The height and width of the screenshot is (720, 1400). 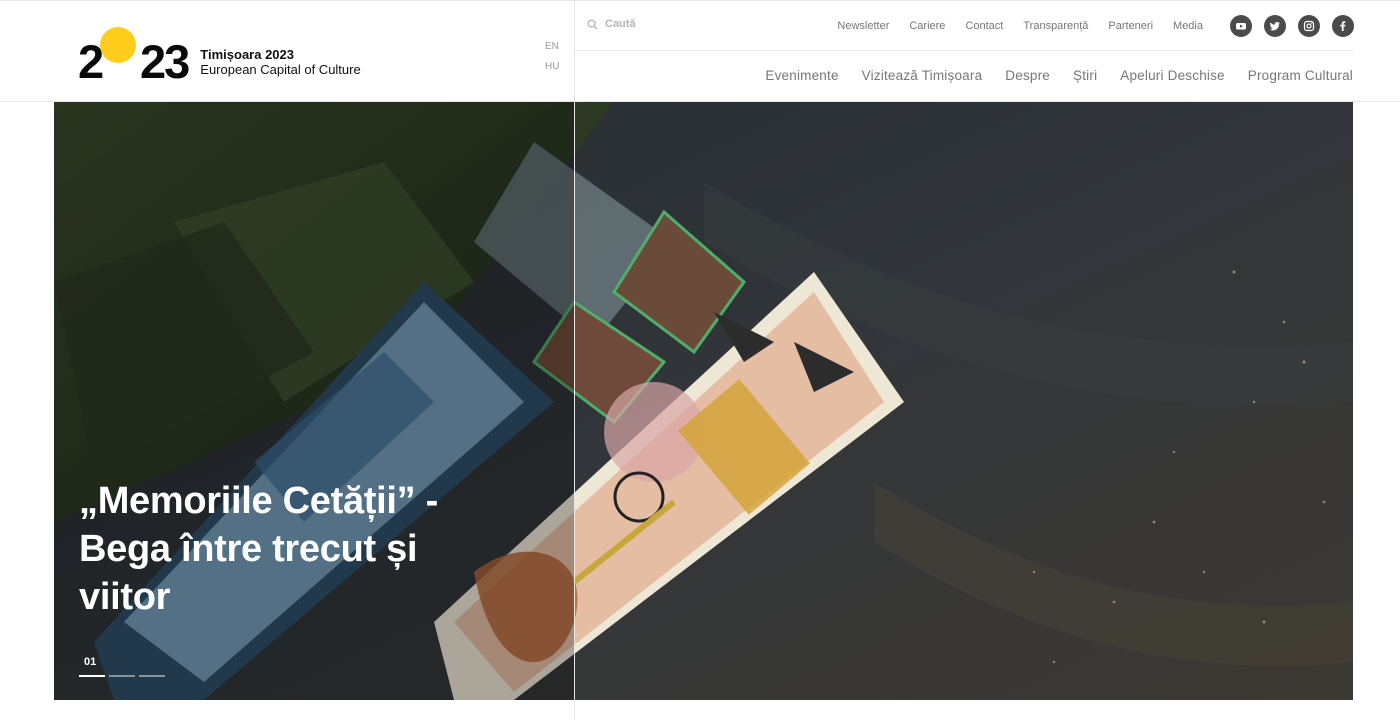 What do you see at coordinates (1027, 75) in the screenshot?
I see `nav-despre: Despre` at bounding box center [1027, 75].